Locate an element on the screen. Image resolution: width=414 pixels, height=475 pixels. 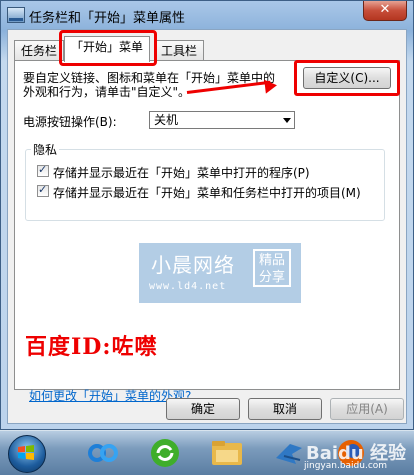
checkbox-recent-programs is located at coordinates (43, 170).